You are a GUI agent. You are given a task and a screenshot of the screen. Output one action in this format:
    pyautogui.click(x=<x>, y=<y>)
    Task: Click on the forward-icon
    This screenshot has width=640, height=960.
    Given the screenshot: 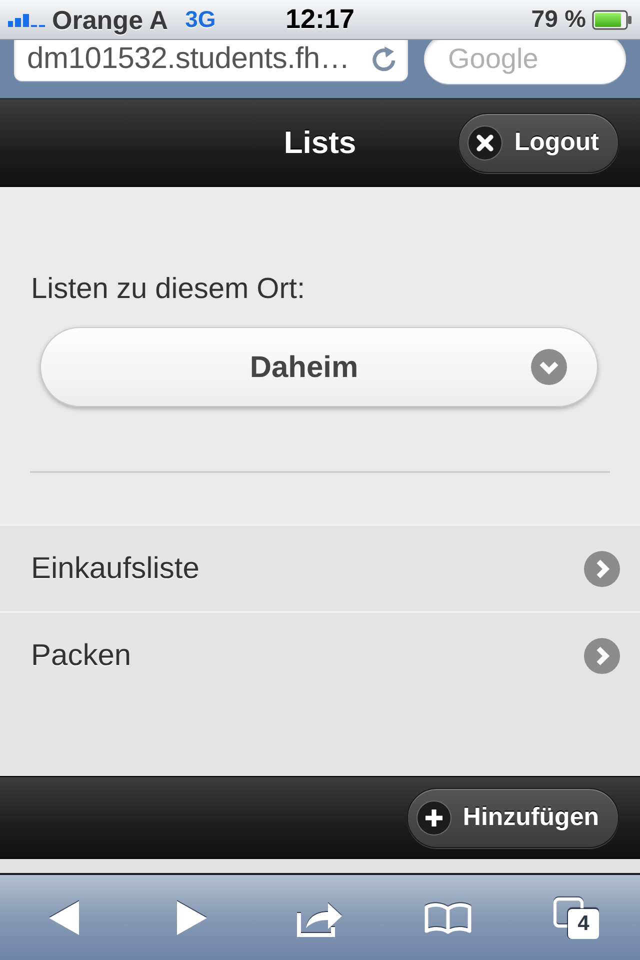 What is the action you would take?
    pyautogui.click(x=192, y=917)
    